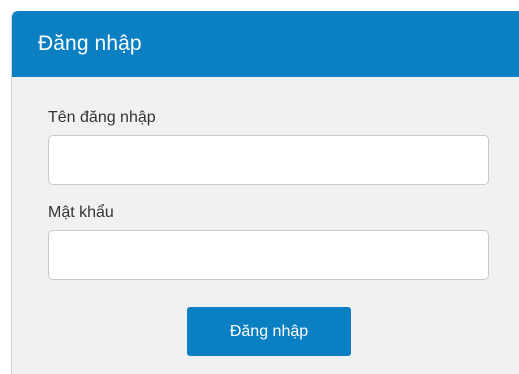 The width and height of the screenshot is (519, 374). I want to click on username-label: Tên đăng nhập, so click(102, 117).